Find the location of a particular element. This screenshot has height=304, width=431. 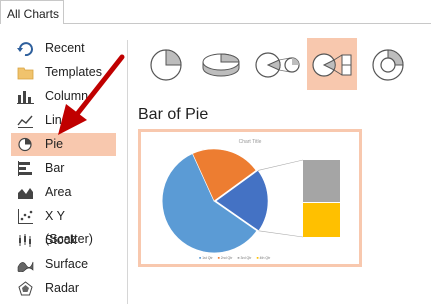

sidebar-item-templates: Templates is located at coordinates (63, 72).